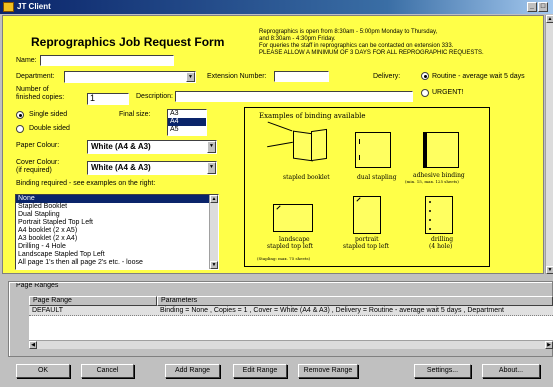  I want to click on final-size-list: A3 A4 A5, so click(187, 122).